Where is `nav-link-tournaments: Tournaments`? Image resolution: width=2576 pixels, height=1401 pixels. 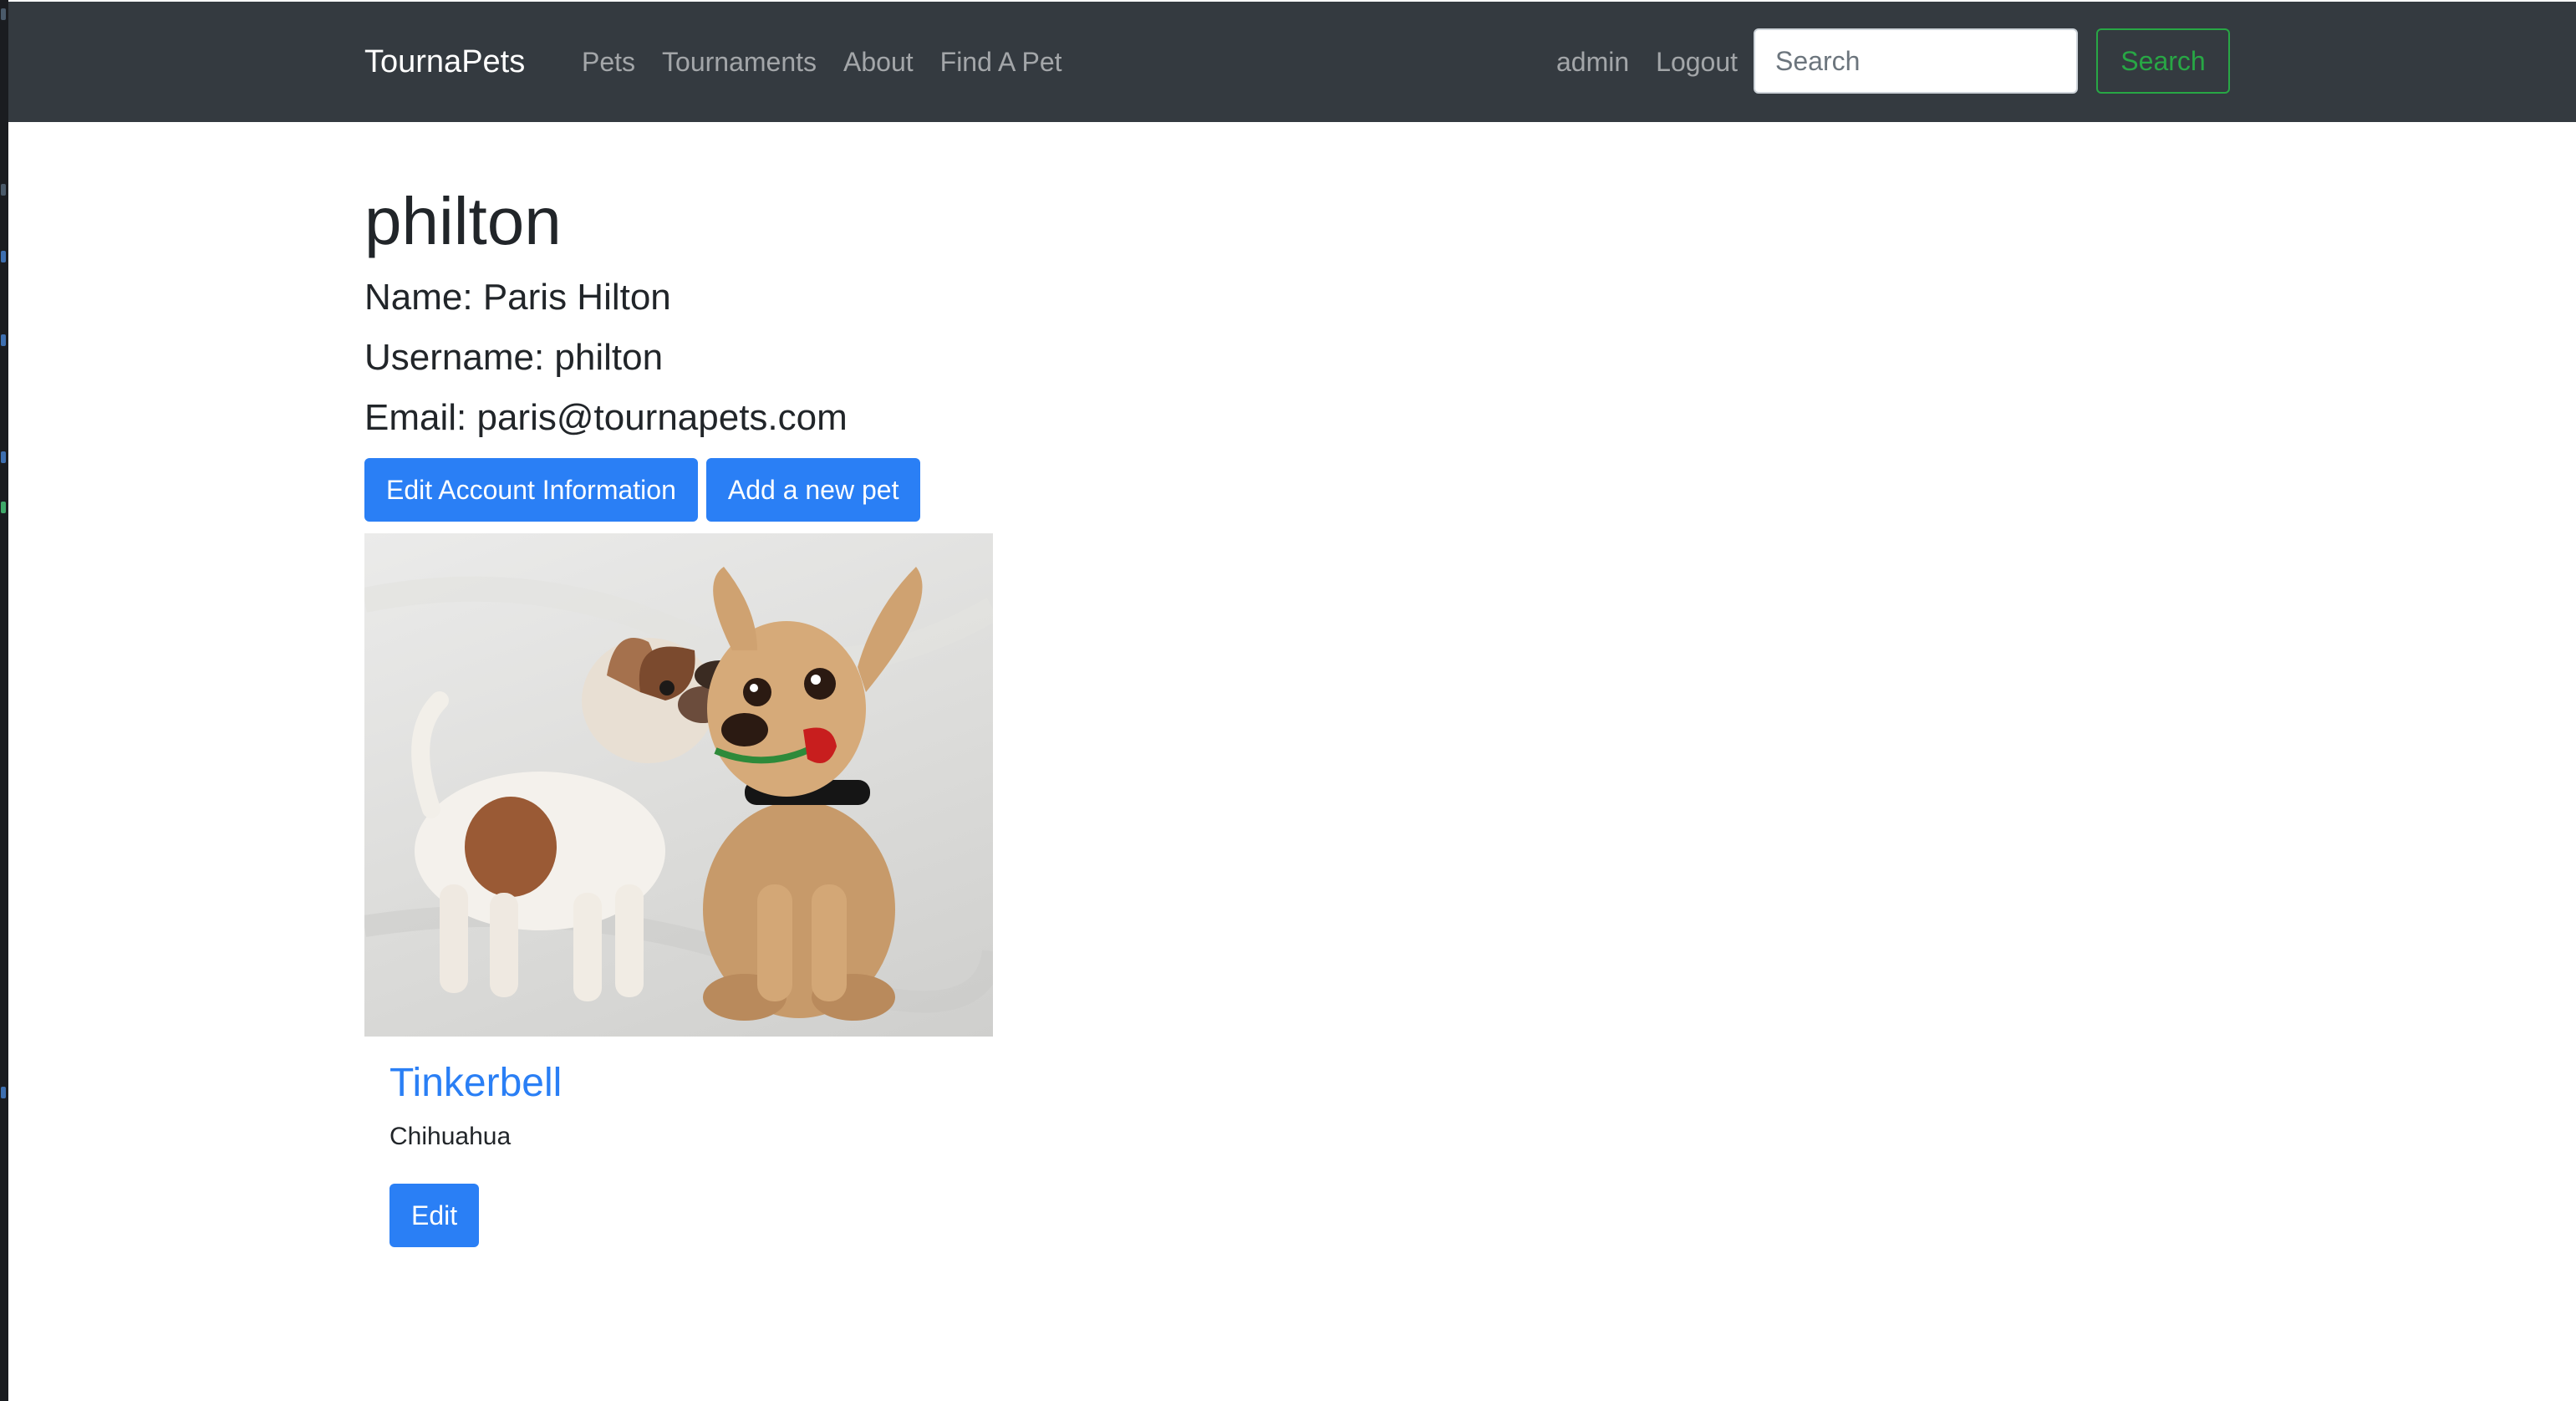
nav-link-tournaments: Tournaments is located at coordinates (739, 61).